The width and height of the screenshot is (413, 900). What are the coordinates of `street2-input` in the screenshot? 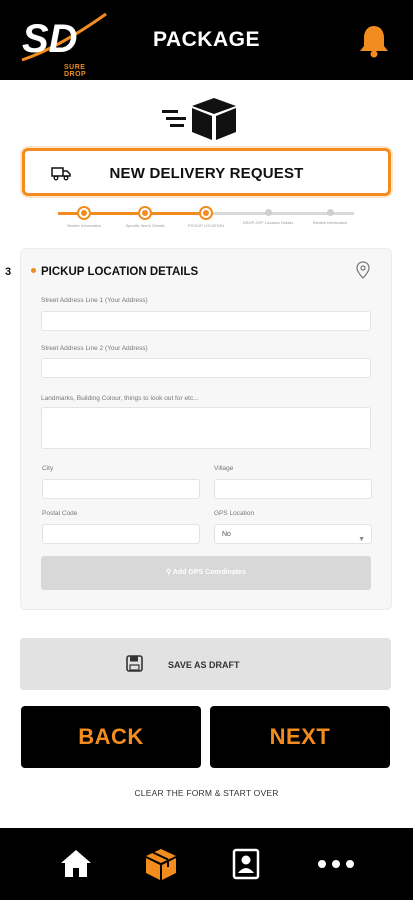 It's located at (206, 368).